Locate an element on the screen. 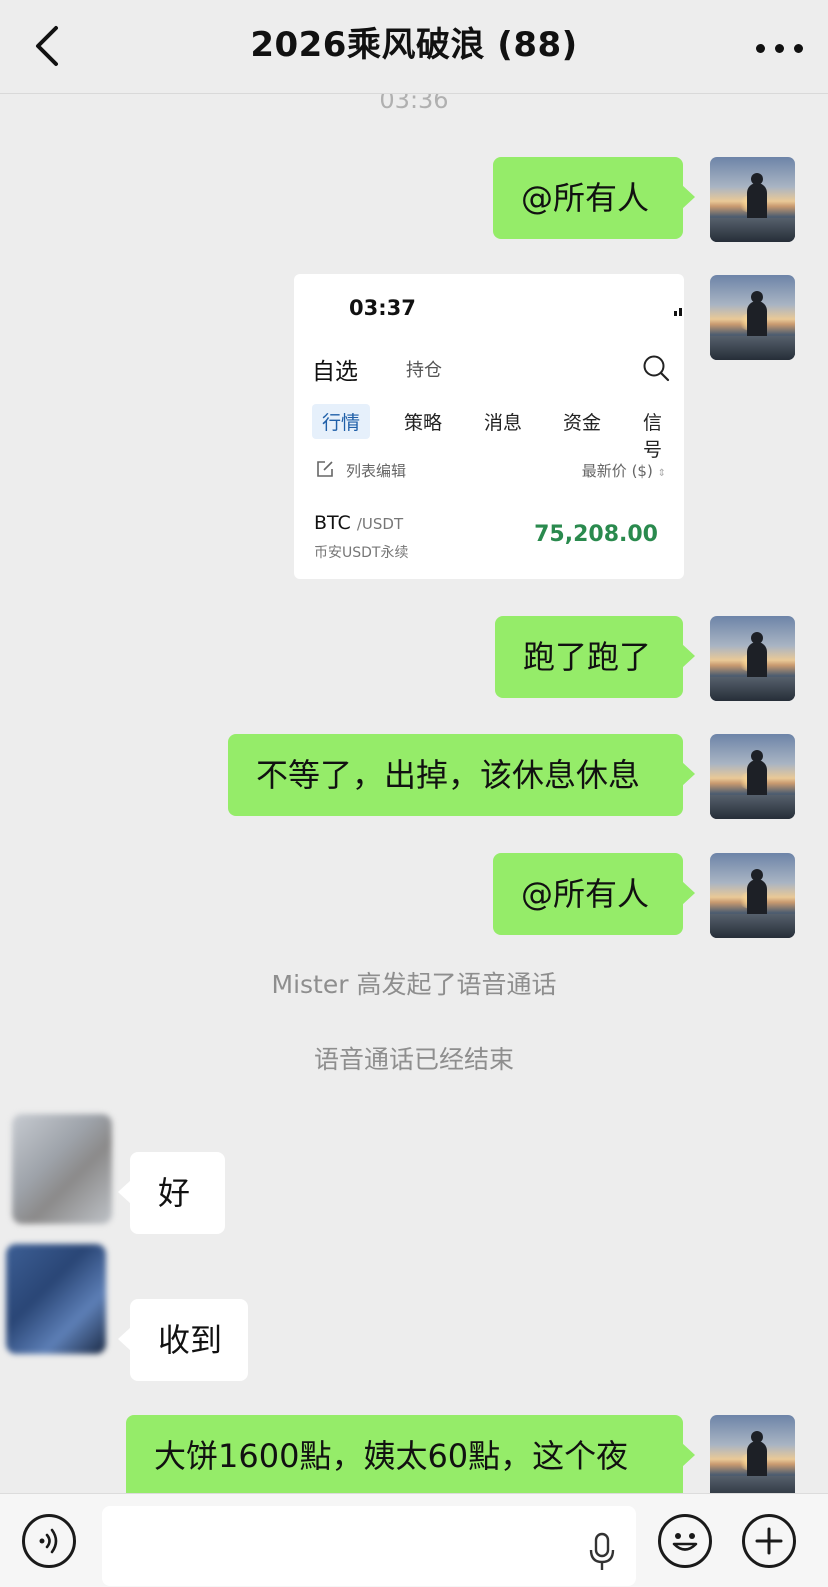 The width and height of the screenshot is (828, 1587). system-message-call-ended: 语音通话已经结束 is located at coordinates (413, 1059).